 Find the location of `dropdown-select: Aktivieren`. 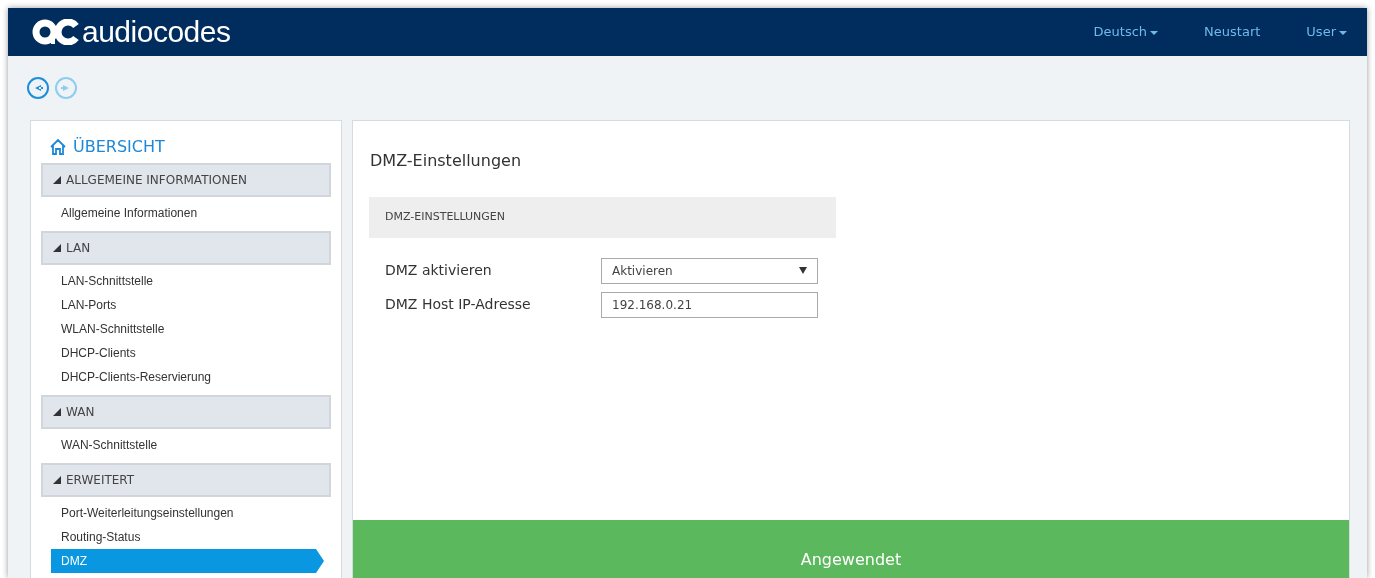

dropdown-select: Aktivieren is located at coordinates (709, 270).